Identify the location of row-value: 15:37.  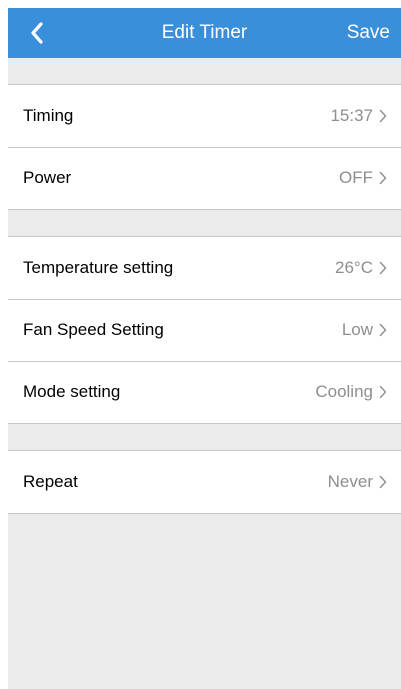
(351, 115).